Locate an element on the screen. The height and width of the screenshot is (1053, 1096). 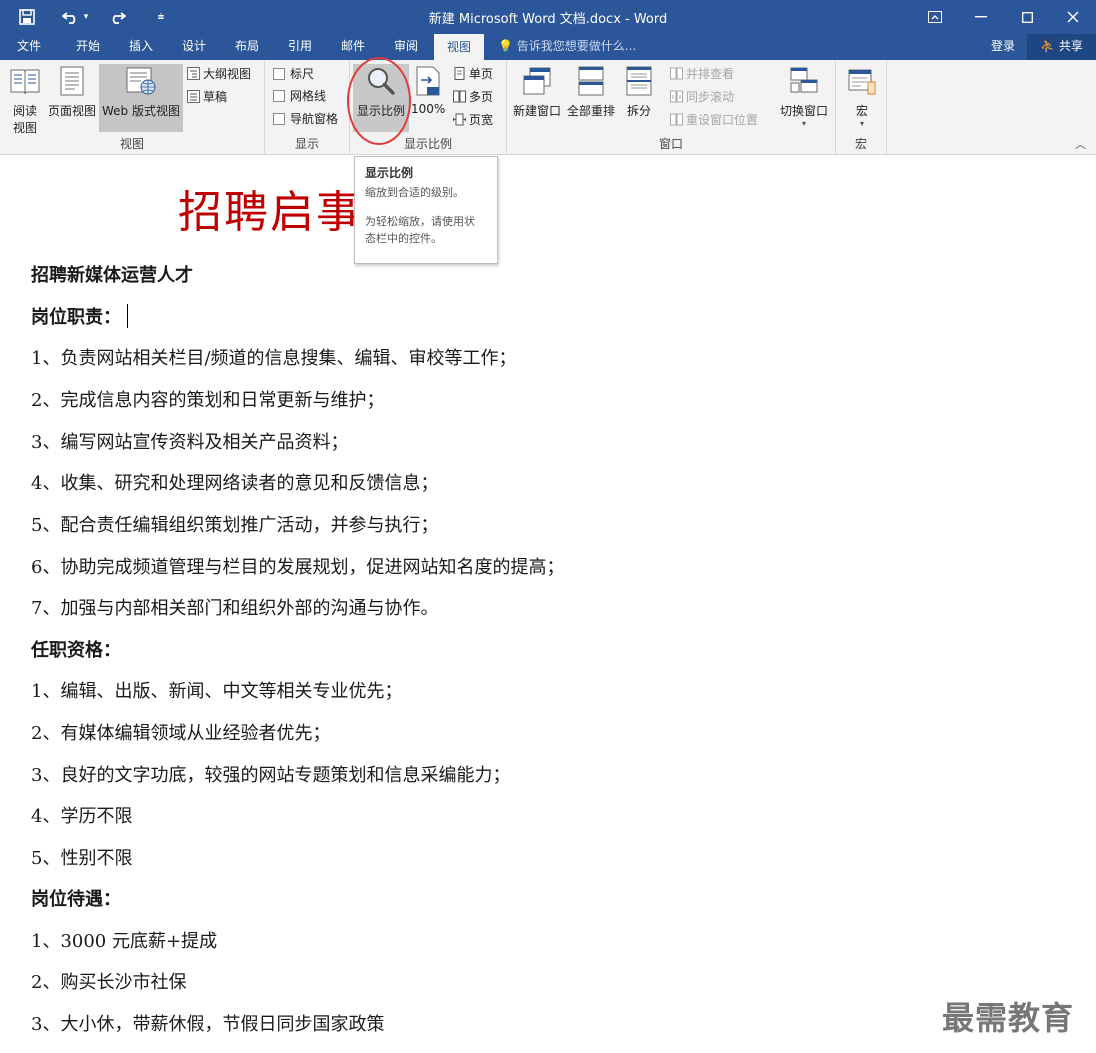
draft-button: 草稿 is located at coordinates (207, 97).